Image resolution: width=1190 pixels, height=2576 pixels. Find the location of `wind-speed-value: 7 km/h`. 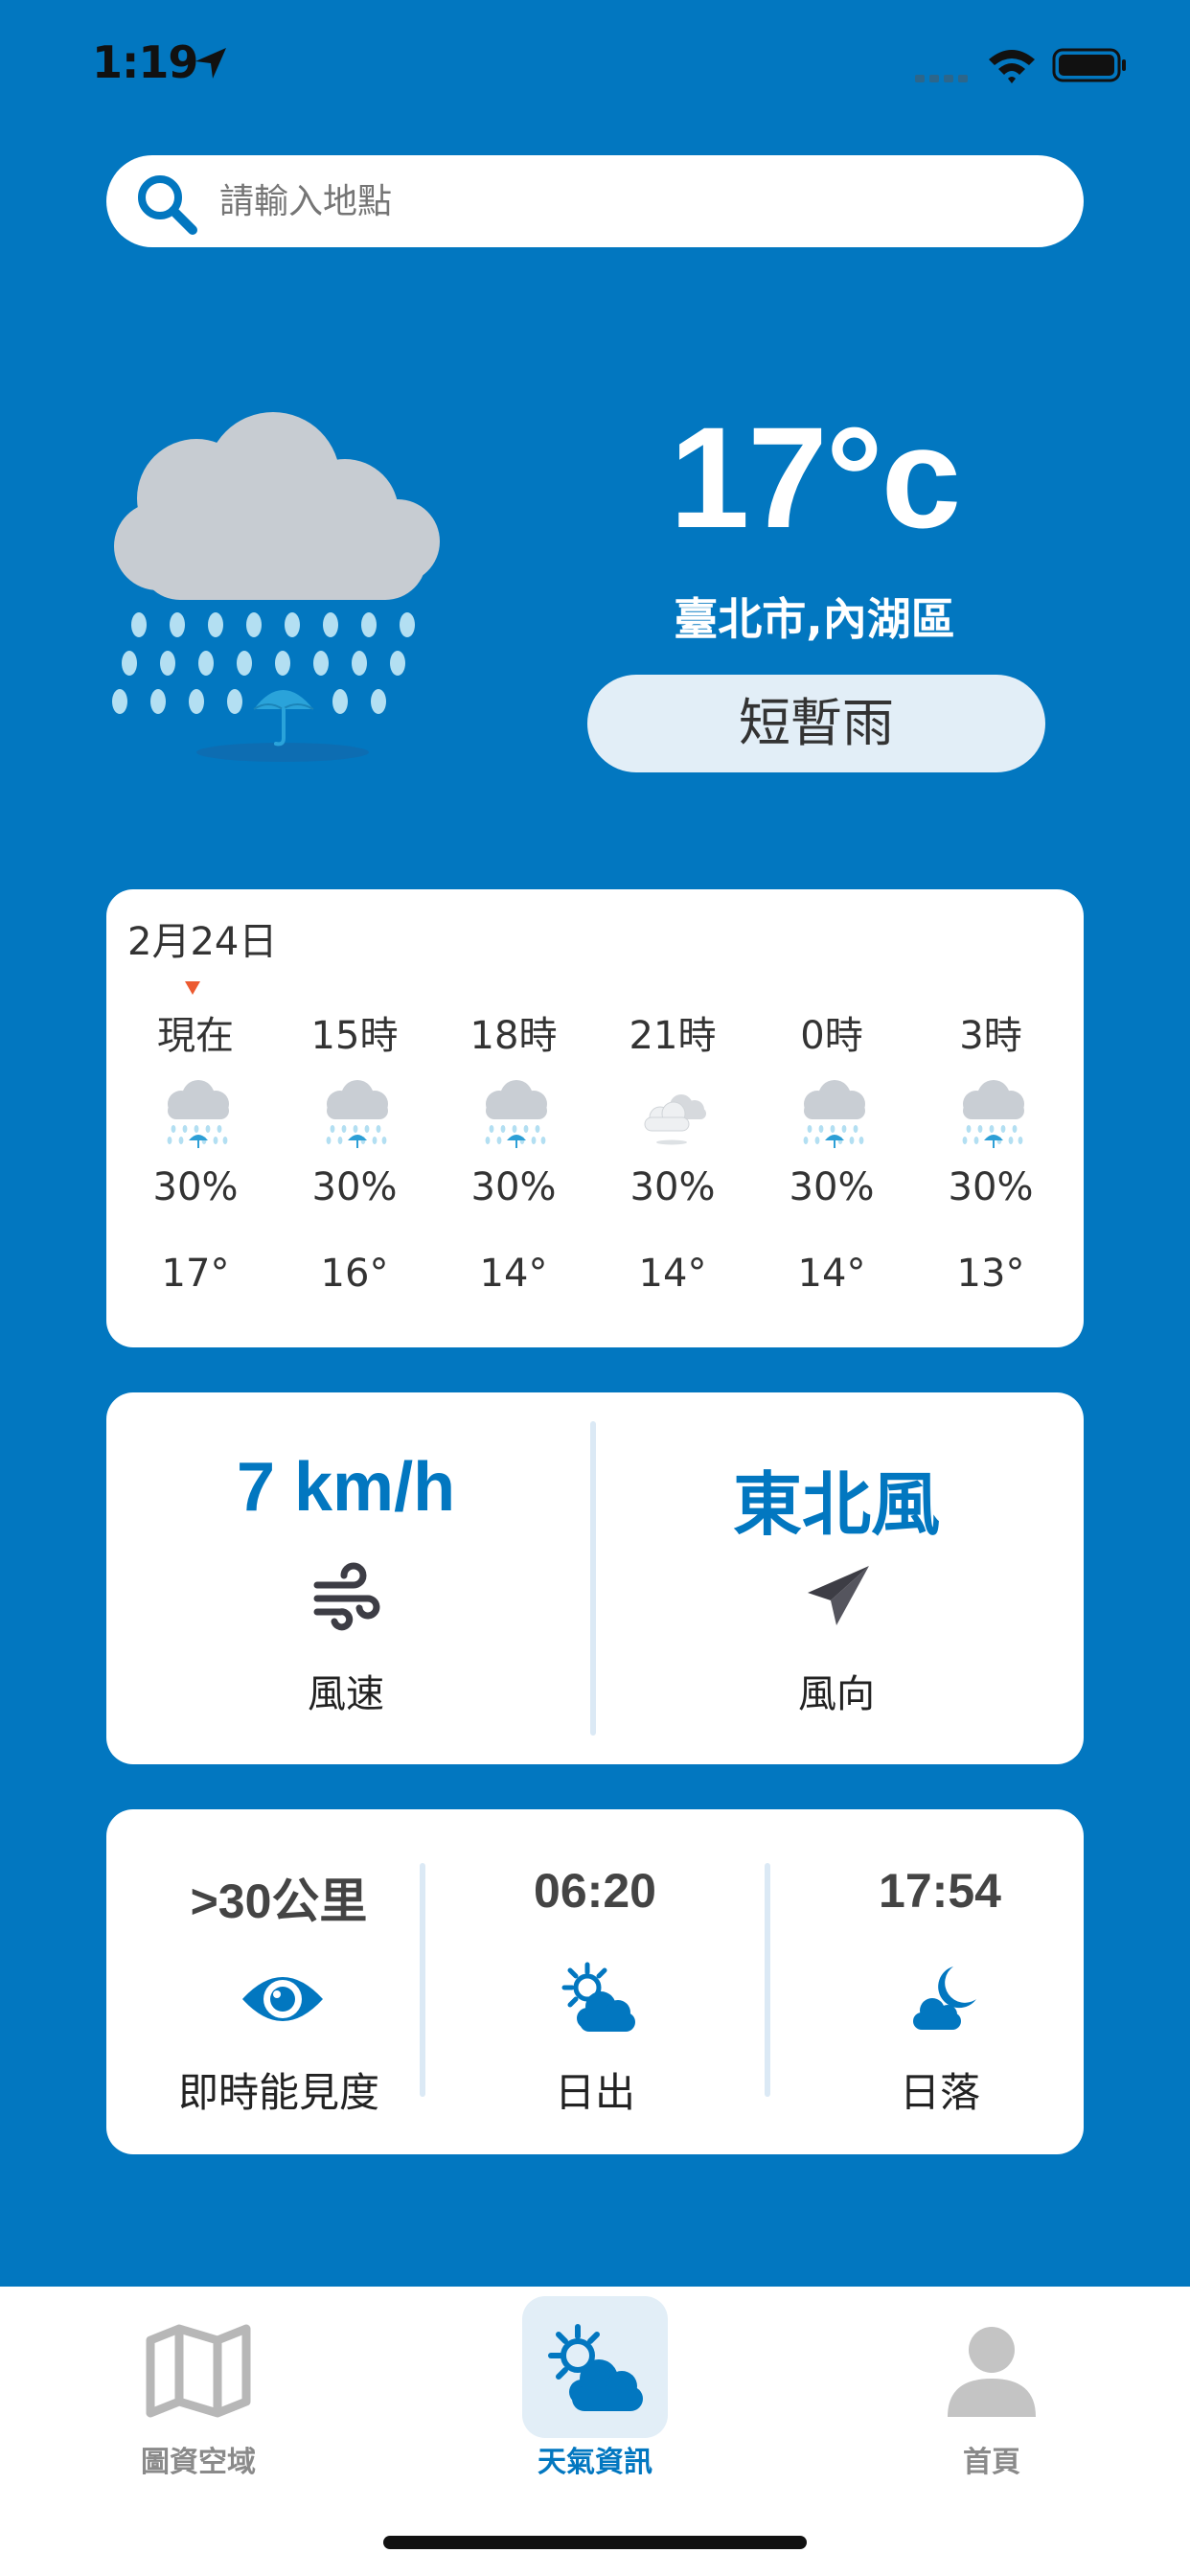

wind-speed-value: 7 km/h is located at coordinates (346, 1487).